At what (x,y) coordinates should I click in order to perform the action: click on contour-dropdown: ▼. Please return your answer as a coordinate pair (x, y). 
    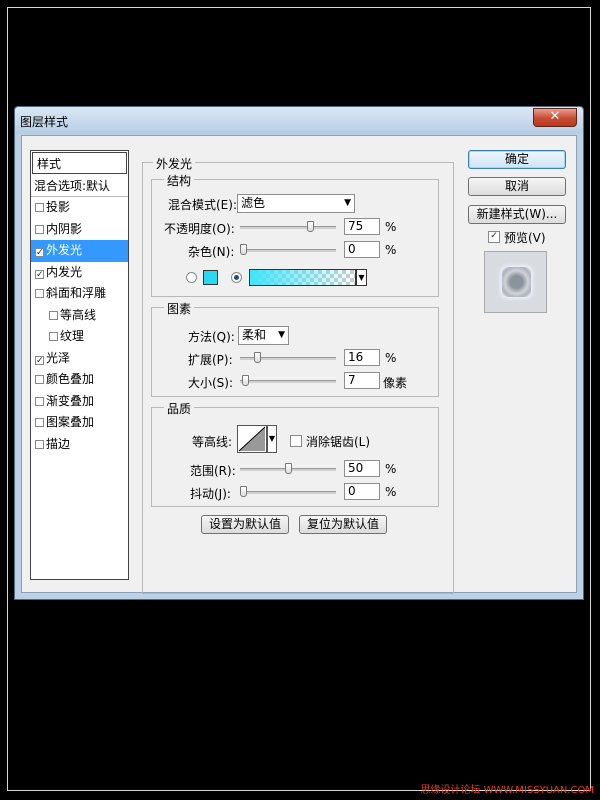
    Looking at the image, I should click on (272, 439).